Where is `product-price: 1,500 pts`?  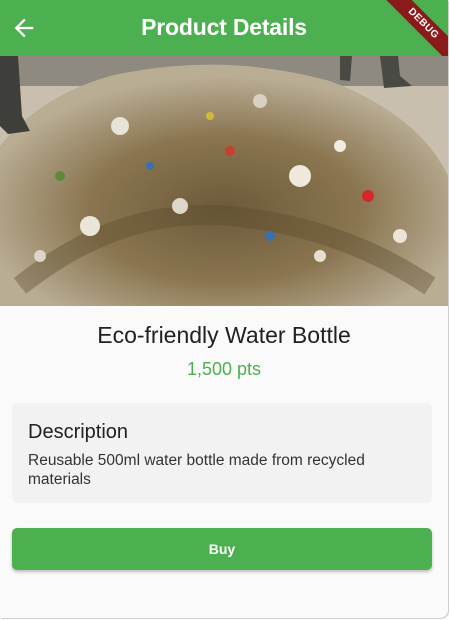
product-price: 1,500 pts is located at coordinates (224, 369).